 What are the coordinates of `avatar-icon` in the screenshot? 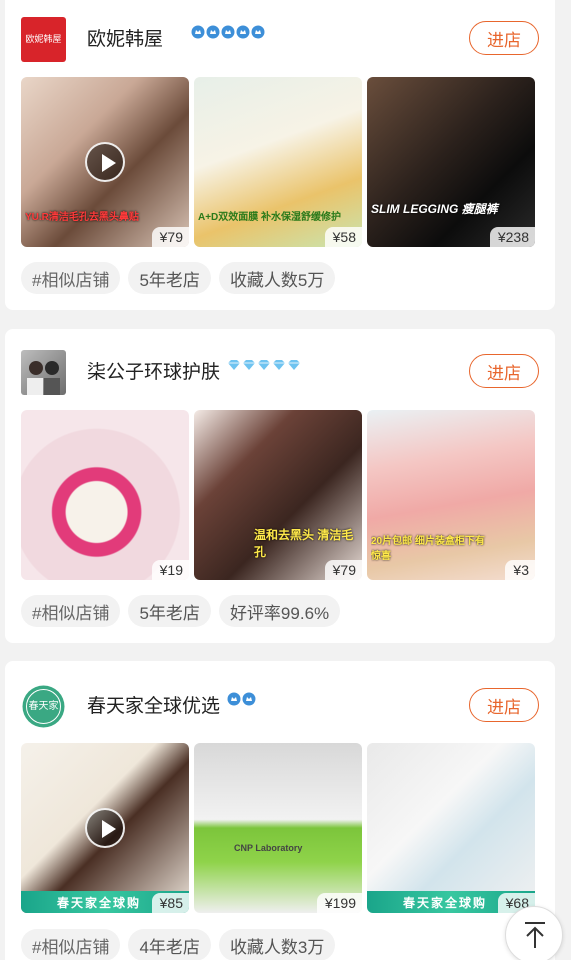 It's located at (43, 378).